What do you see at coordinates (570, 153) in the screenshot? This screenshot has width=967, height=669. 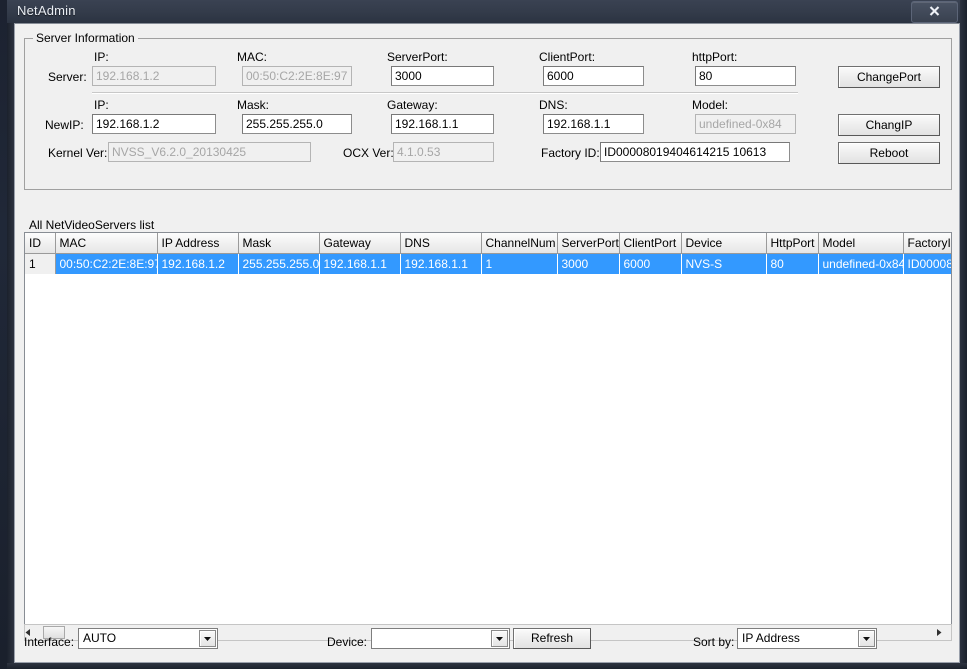 I see `factory-id-label: Factory ID:` at bounding box center [570, 153].